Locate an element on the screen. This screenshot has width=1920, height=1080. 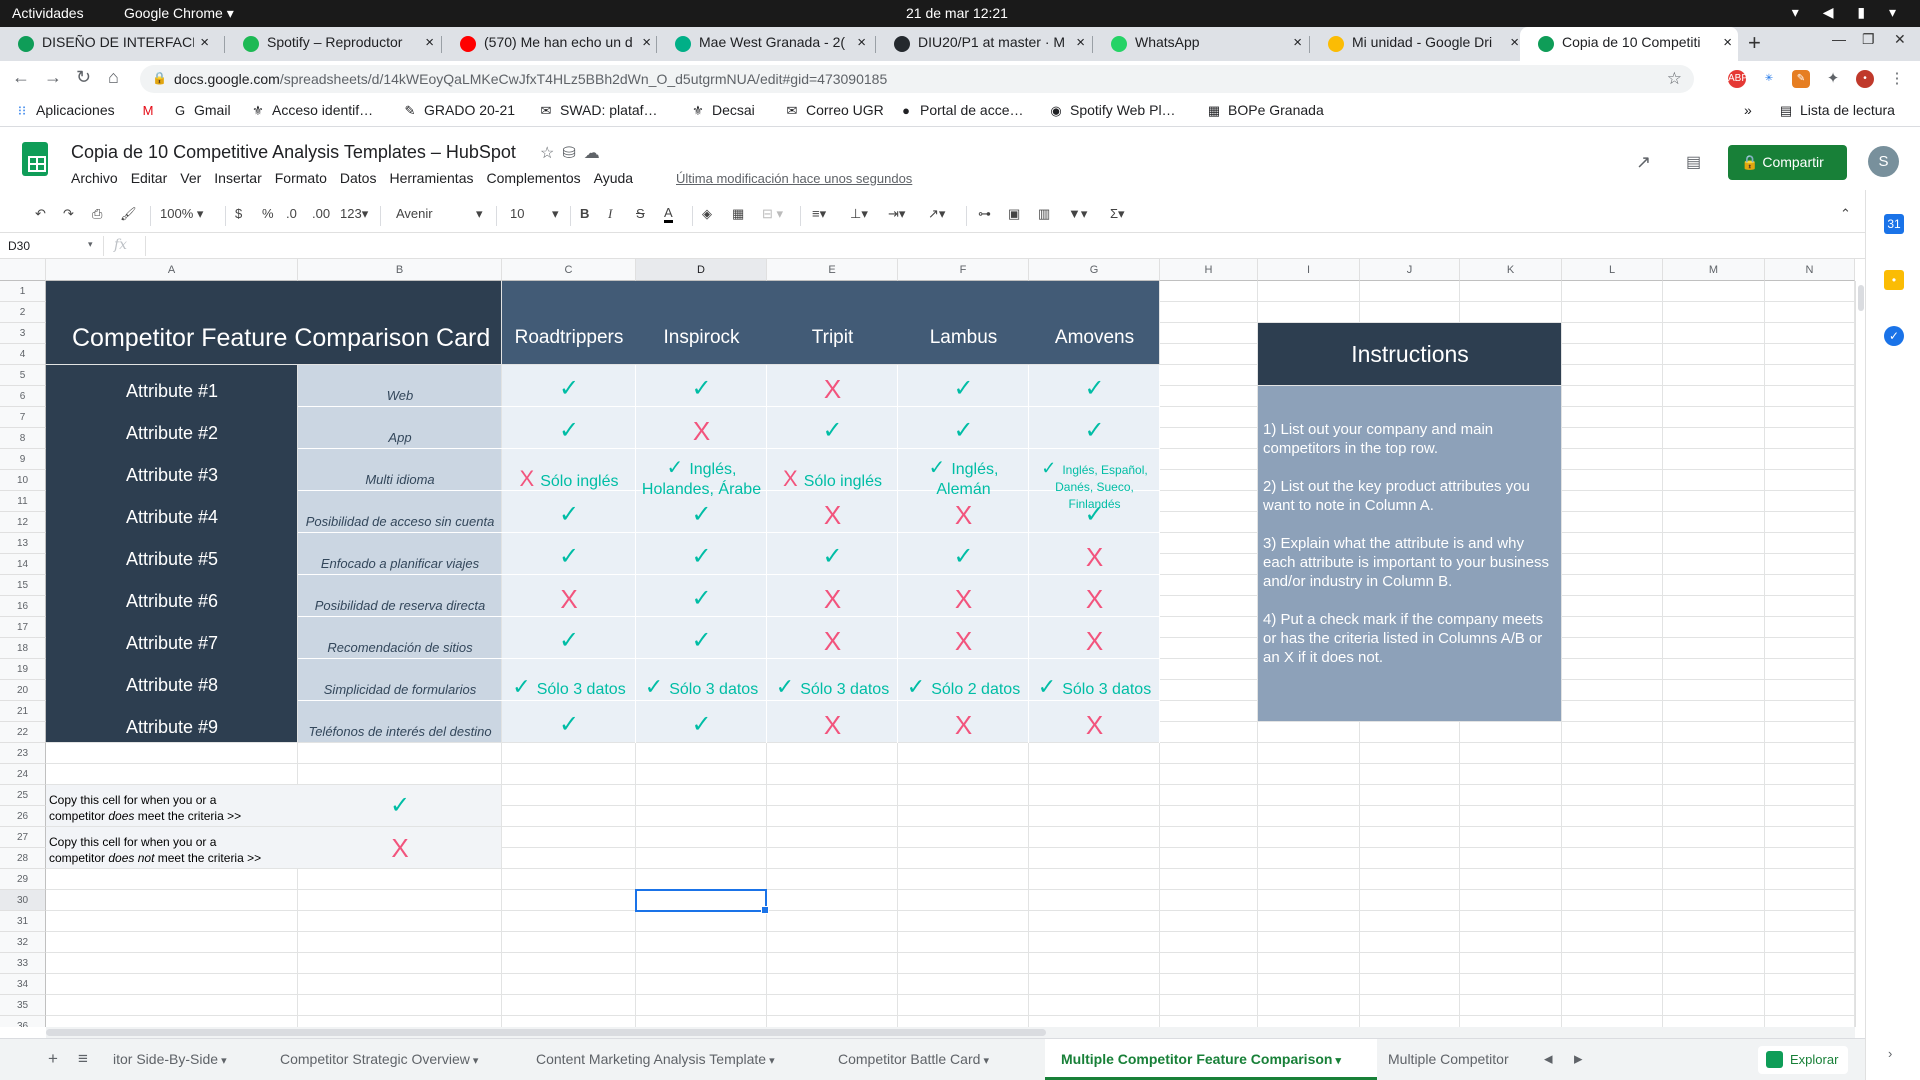
sheet-tab: itor Side-By-Side ▾ is located at coordinates (185, 1059).